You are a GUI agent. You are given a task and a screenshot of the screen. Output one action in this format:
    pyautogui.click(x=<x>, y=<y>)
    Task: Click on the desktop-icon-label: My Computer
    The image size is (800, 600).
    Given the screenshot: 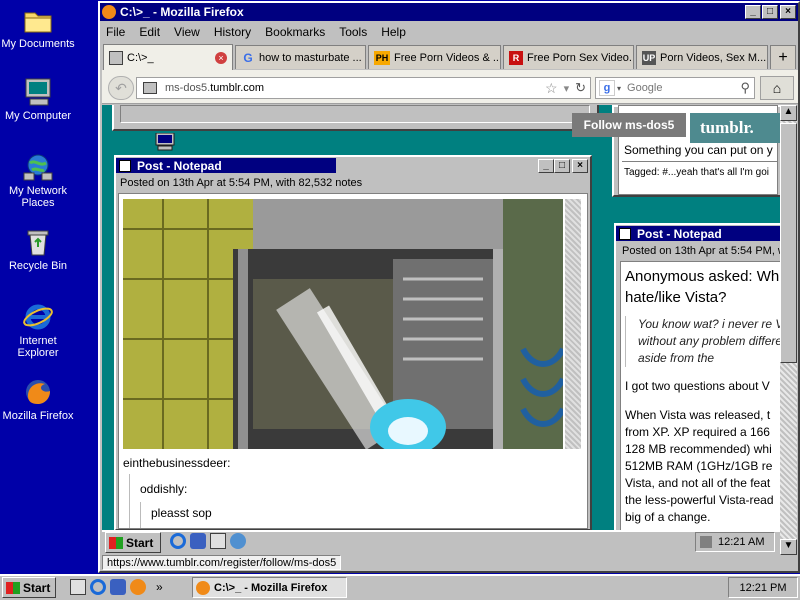 What is the action you would take?
    pyautogui.click(x=38, y=116)
    